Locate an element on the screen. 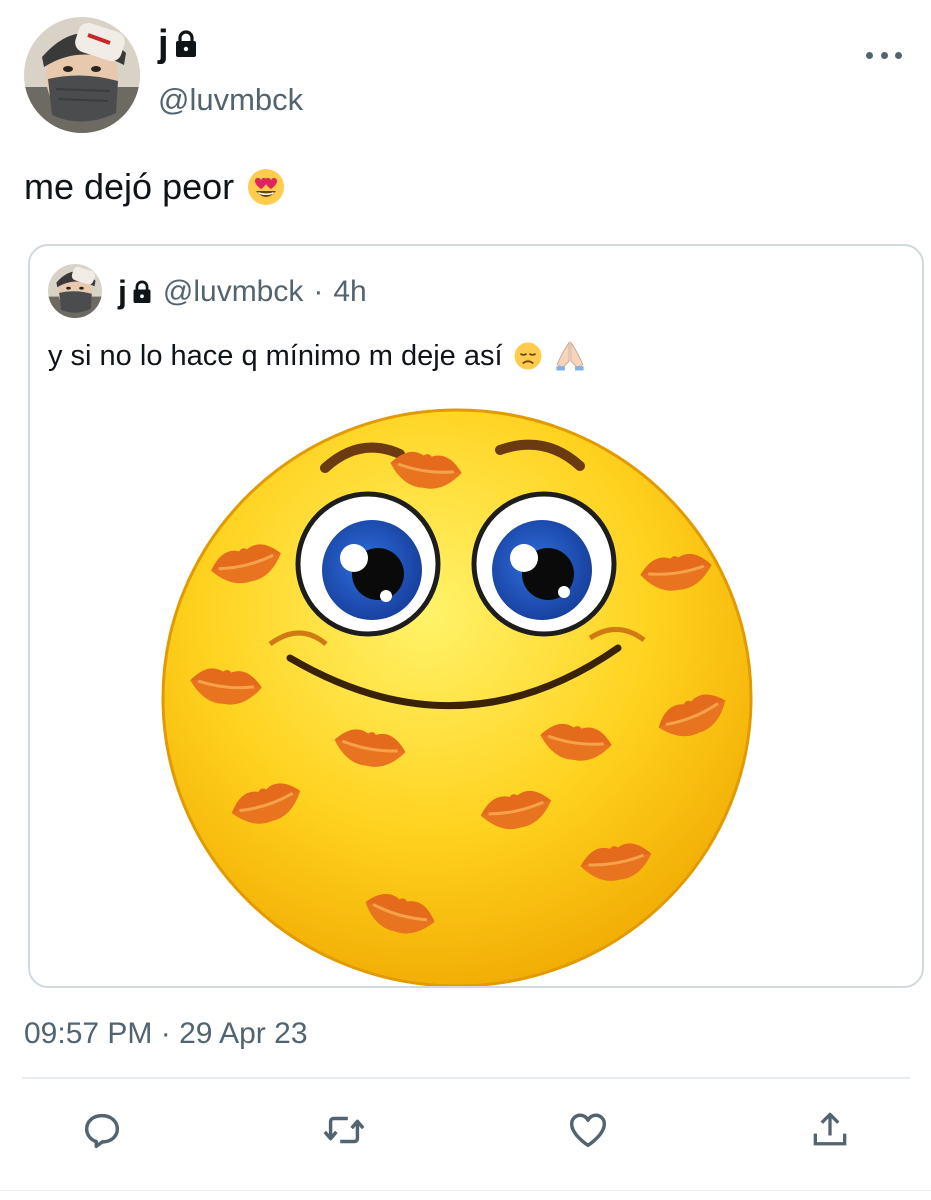 The width and height of the screenshot is (931, 1200). user-handle: @luvmbck is located at coordinates (230, 100).